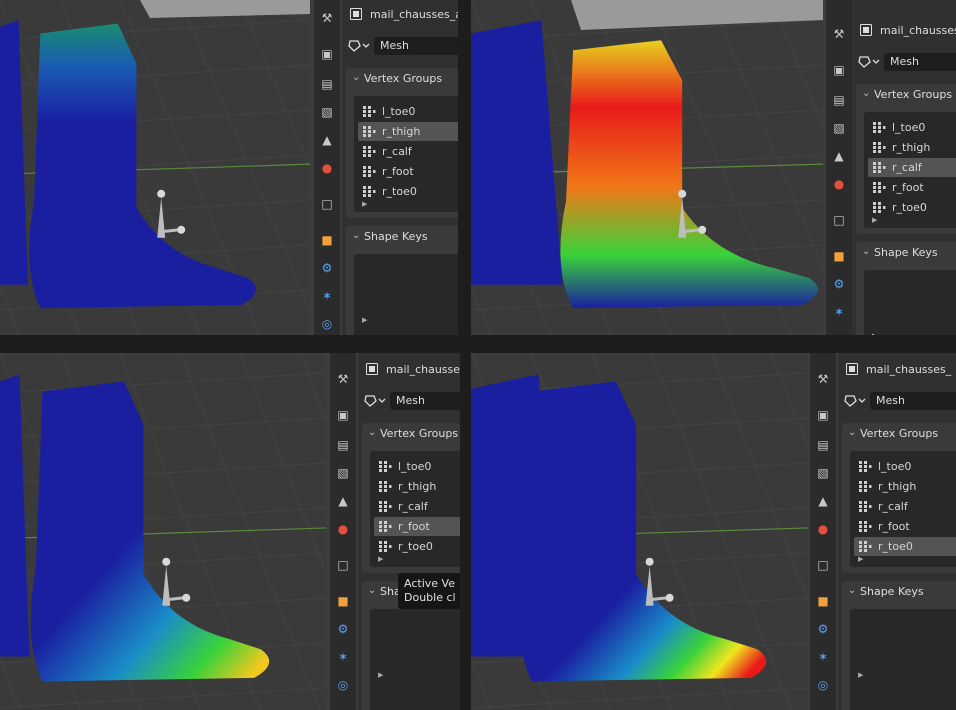 This screenshot has width=956, height=710. I want to click on object-name-header: mail_chausse, so click(409, 370).